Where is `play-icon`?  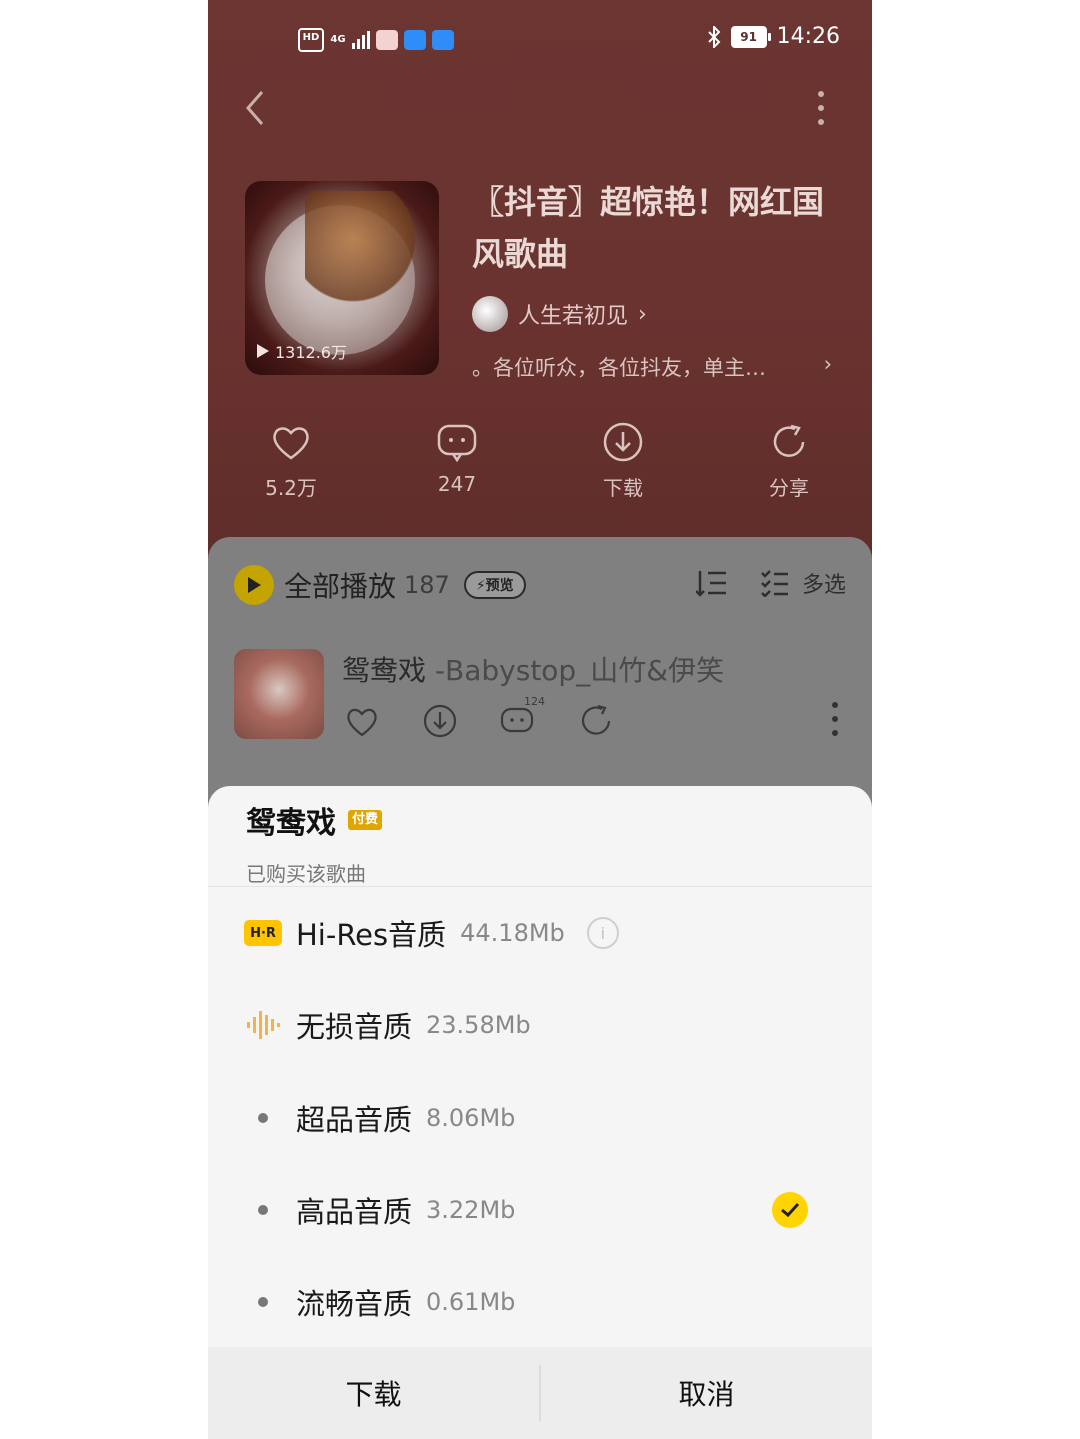 play-icon is located at coordinates (254, 585).